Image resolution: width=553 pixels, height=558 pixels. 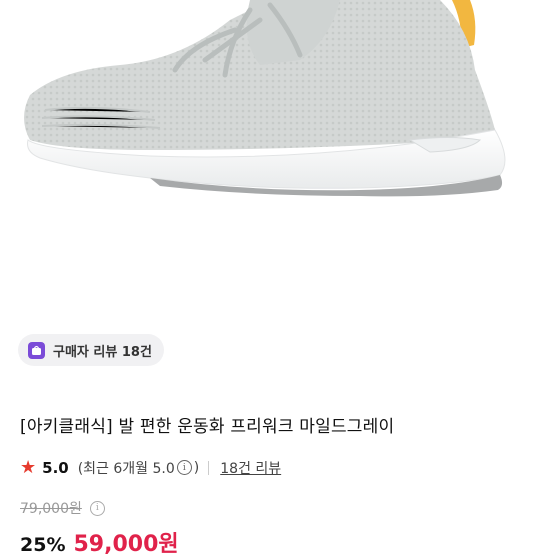 I want to click on divider, so click(x=209, y=467).